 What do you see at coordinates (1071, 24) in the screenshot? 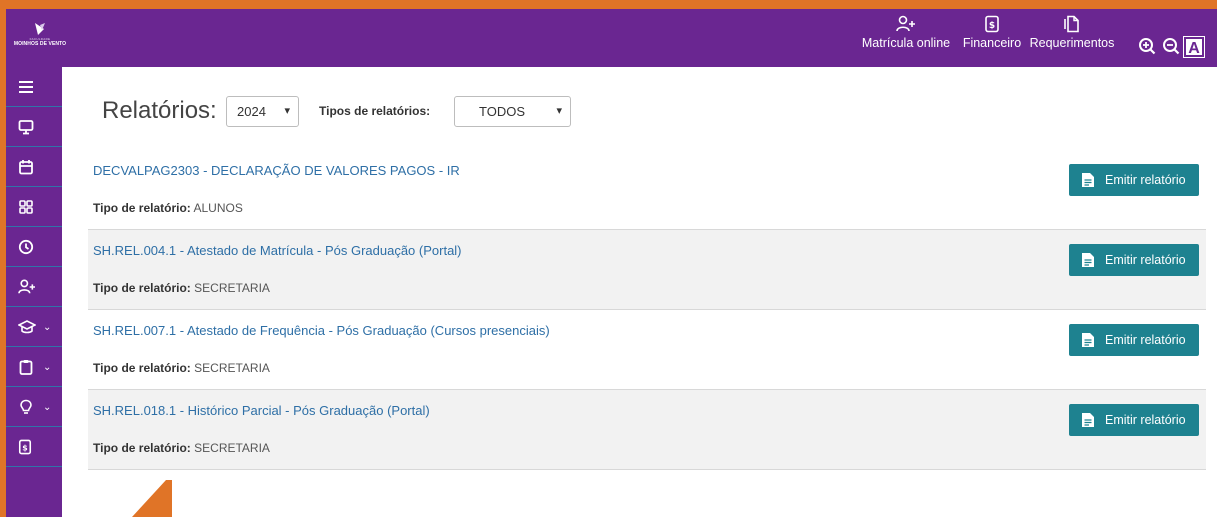
I see `documents-icon` at bounding box center [1071, 24].